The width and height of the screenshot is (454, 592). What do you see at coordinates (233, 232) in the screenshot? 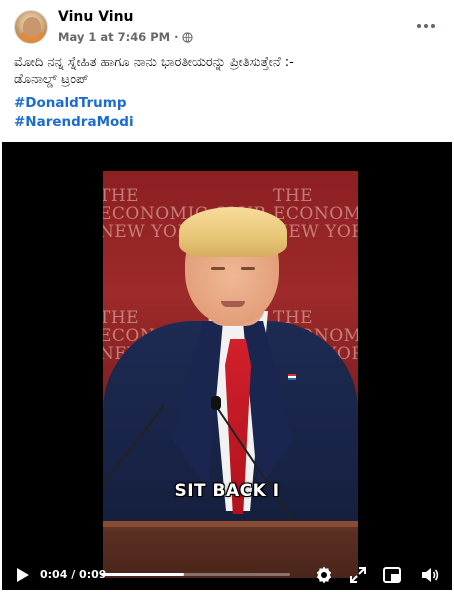
I see `speaker-hair` at bounding box center [233, 232].